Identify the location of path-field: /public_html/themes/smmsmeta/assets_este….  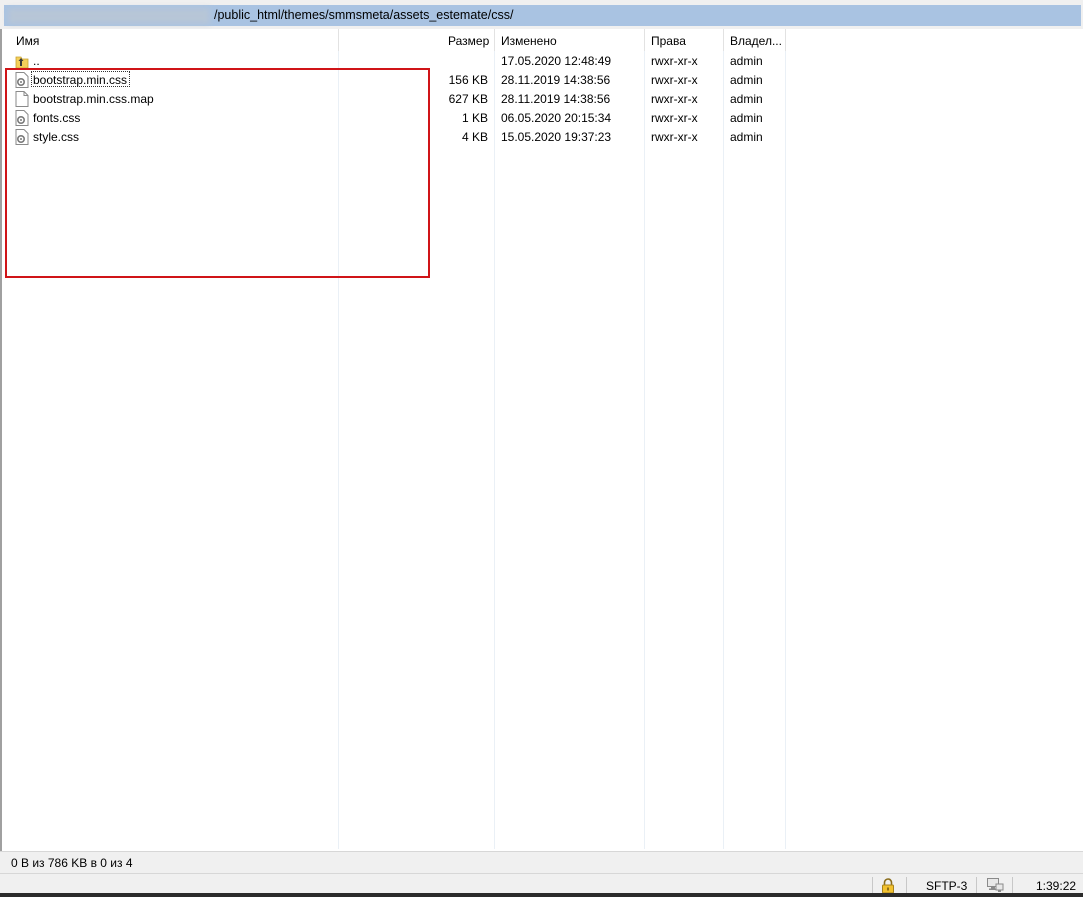
(542, 15).